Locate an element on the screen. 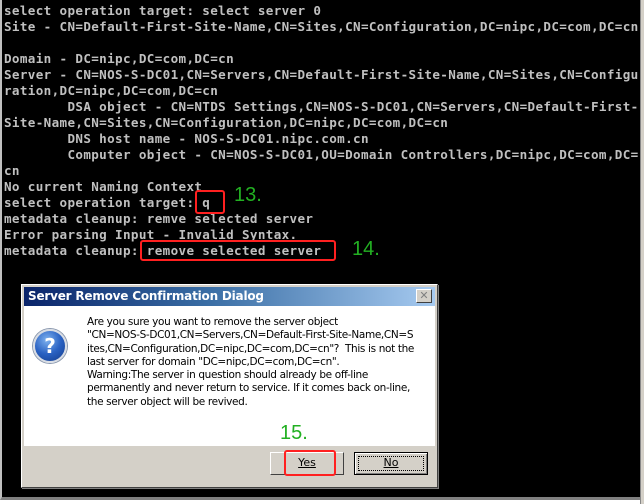 Image resolution: width=644 pixels, height=504 pixels. step-15-label: 15. is located at coordinates (294, 433).